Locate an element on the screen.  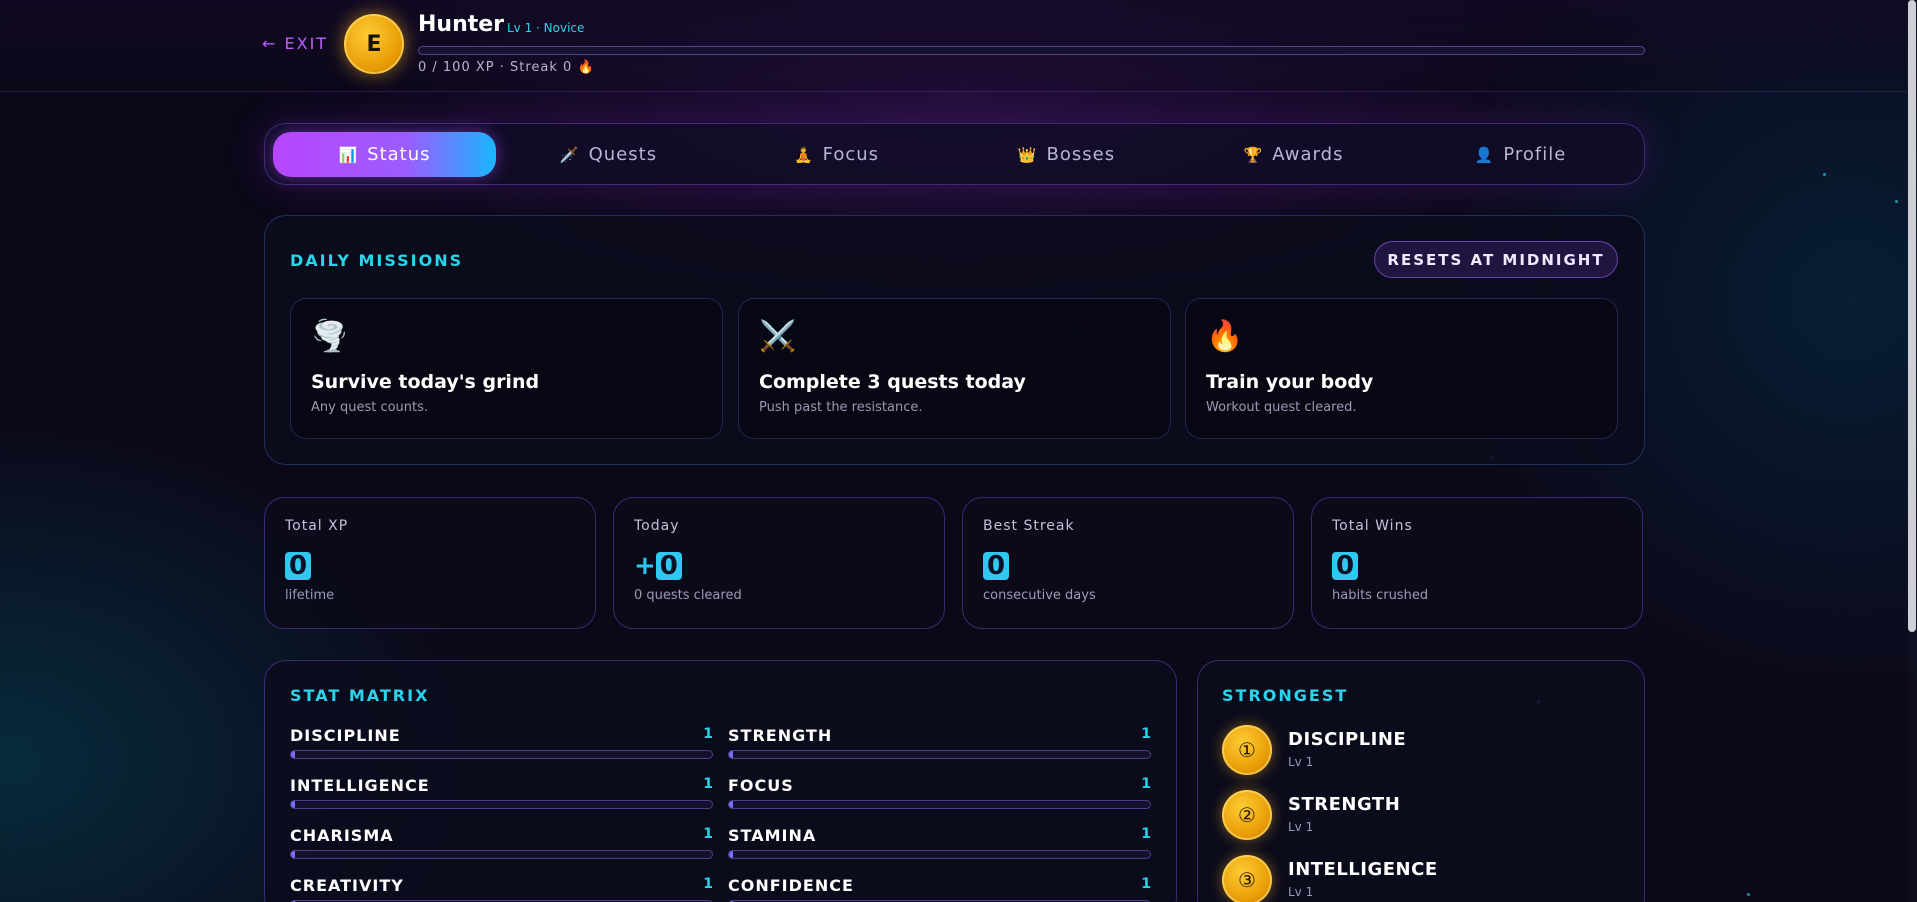
stat-label: Total Wins is located at coordinates (1372, 526).